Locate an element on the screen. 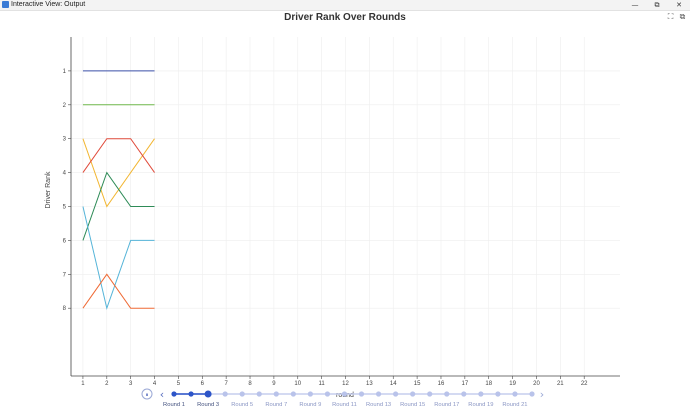 The height and width of the screenshot is (409, 690). x-tick-label: 2 is located at coordinates (107, 384).